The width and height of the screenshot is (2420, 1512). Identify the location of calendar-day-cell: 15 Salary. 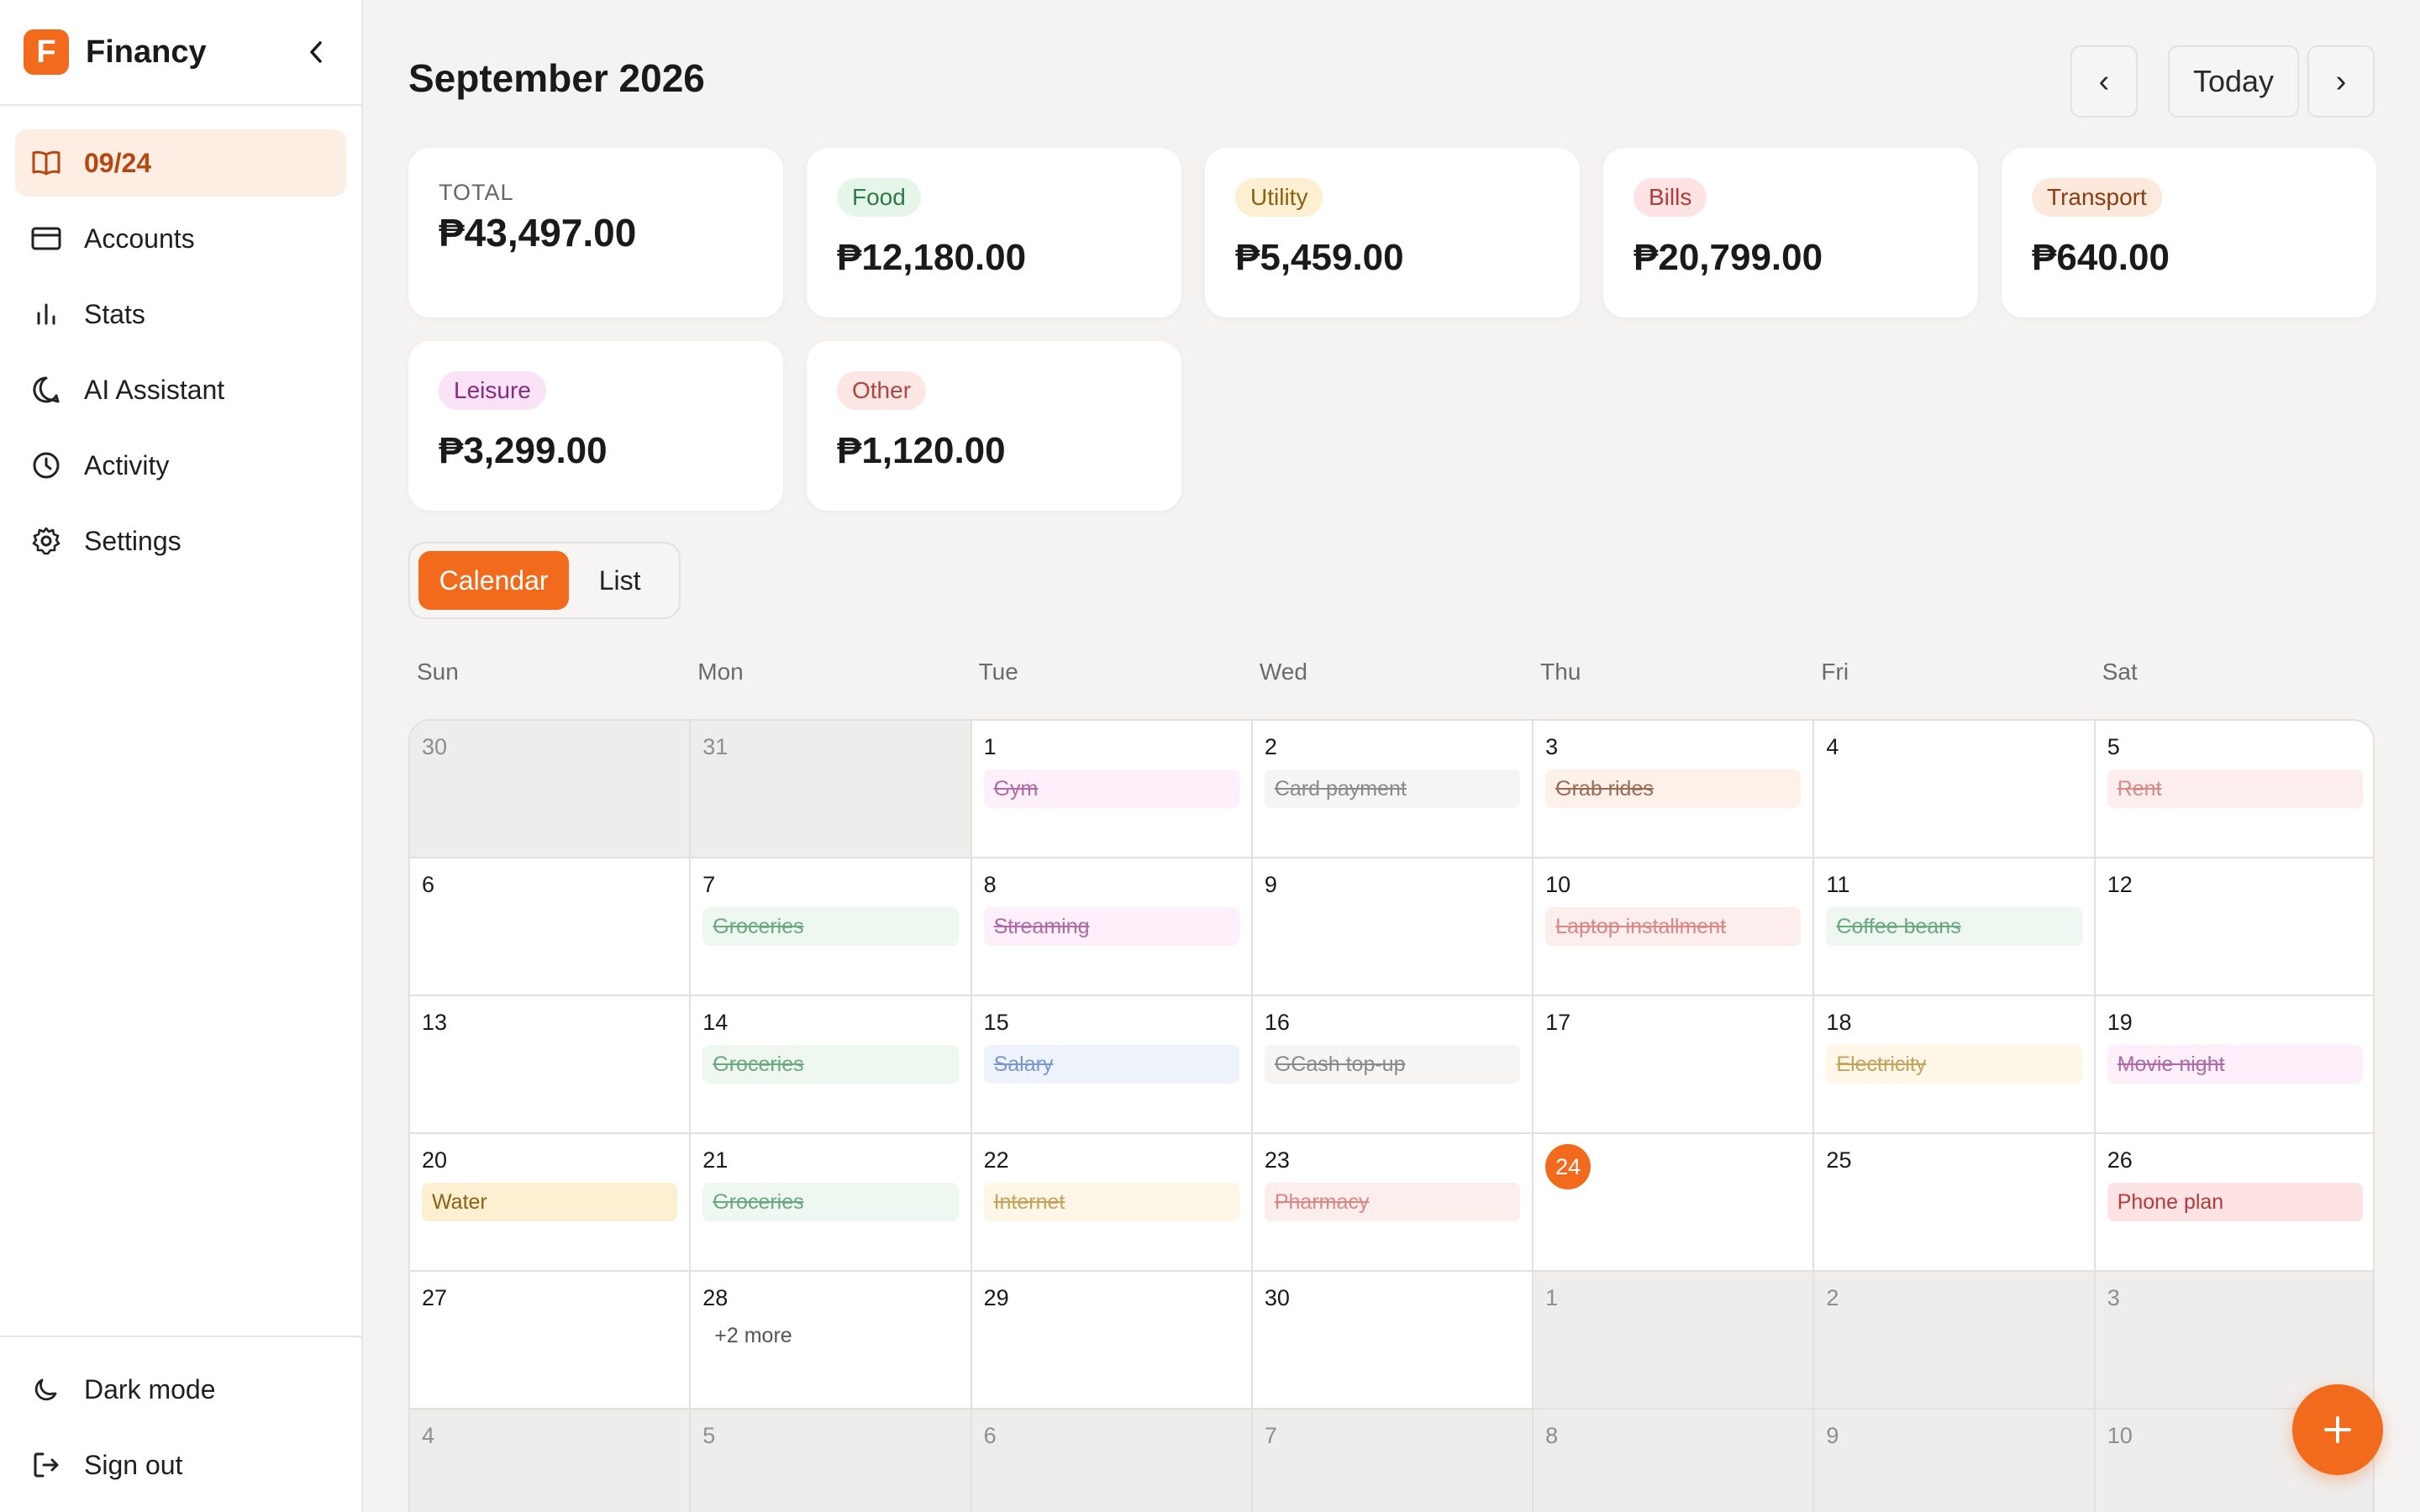
(1112, 1065).